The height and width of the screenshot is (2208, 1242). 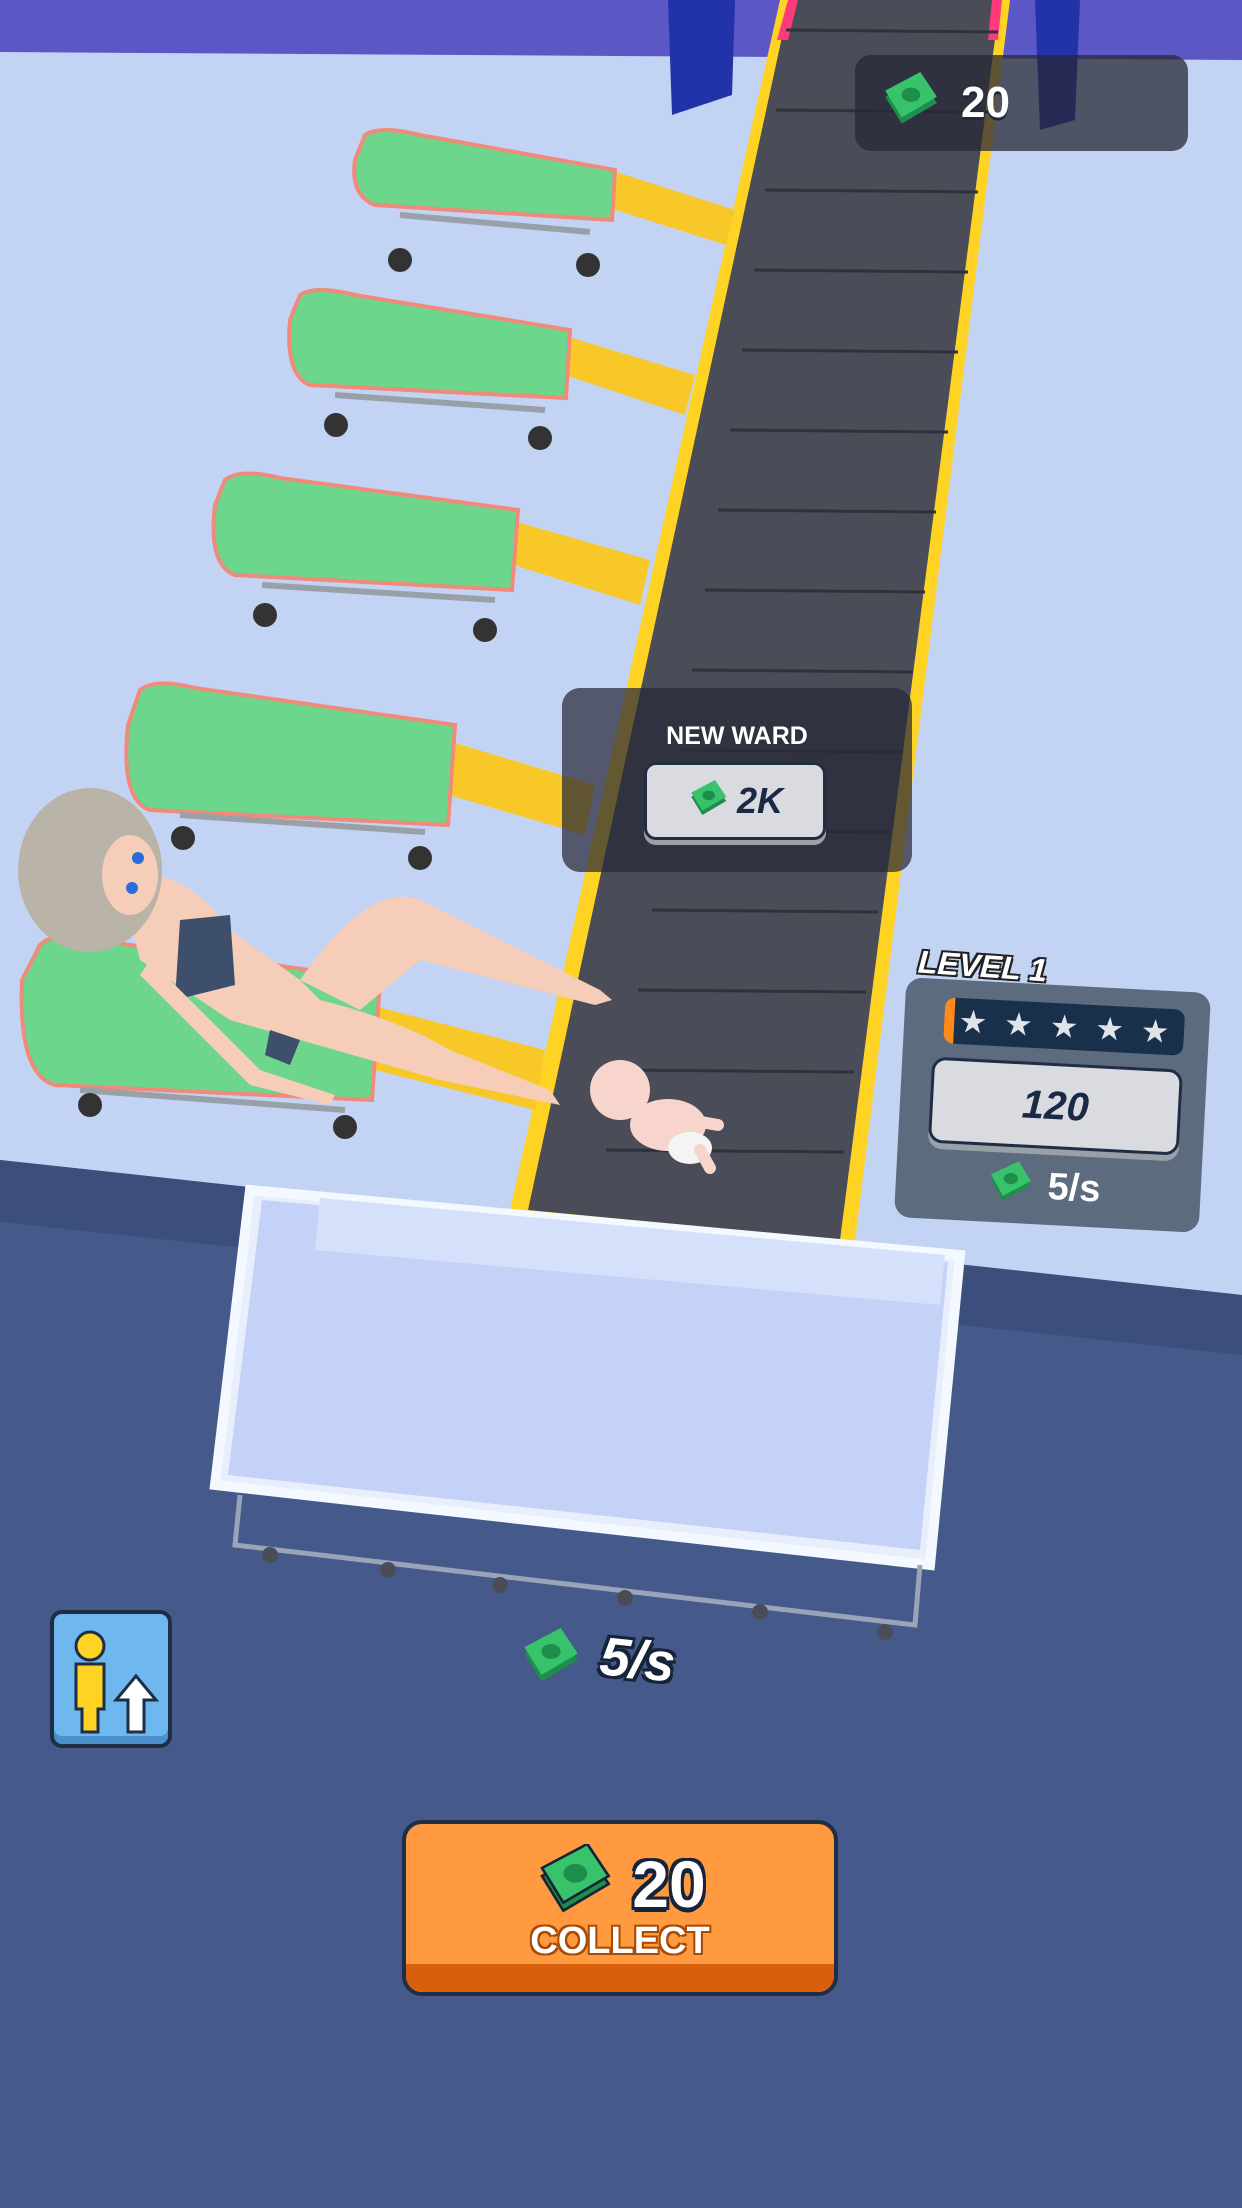 I want to click on collect-amount-value: 20, so click(x=669, y=1884).